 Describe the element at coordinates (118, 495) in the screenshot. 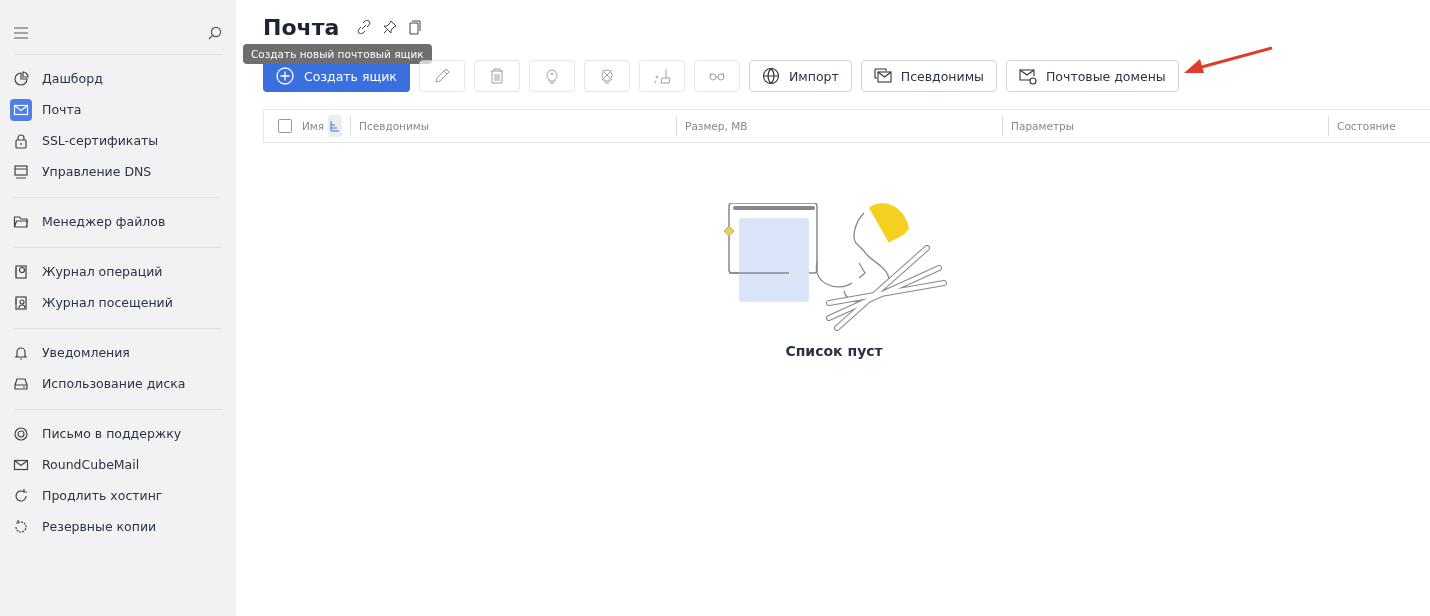

I see `sidebar-item: Продлить хостинг` at that location.